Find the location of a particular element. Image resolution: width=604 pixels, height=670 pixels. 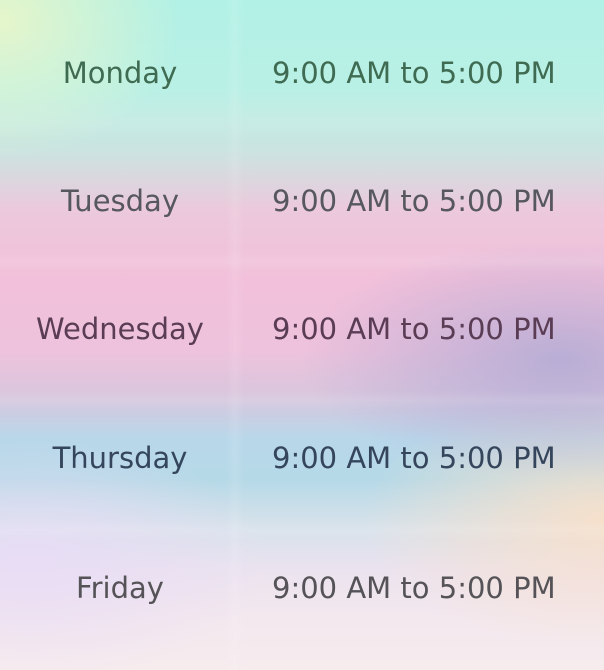

hours-row-friday: Friday 9:00 AM to 5:00 PM is located at coordinates (302, 588).